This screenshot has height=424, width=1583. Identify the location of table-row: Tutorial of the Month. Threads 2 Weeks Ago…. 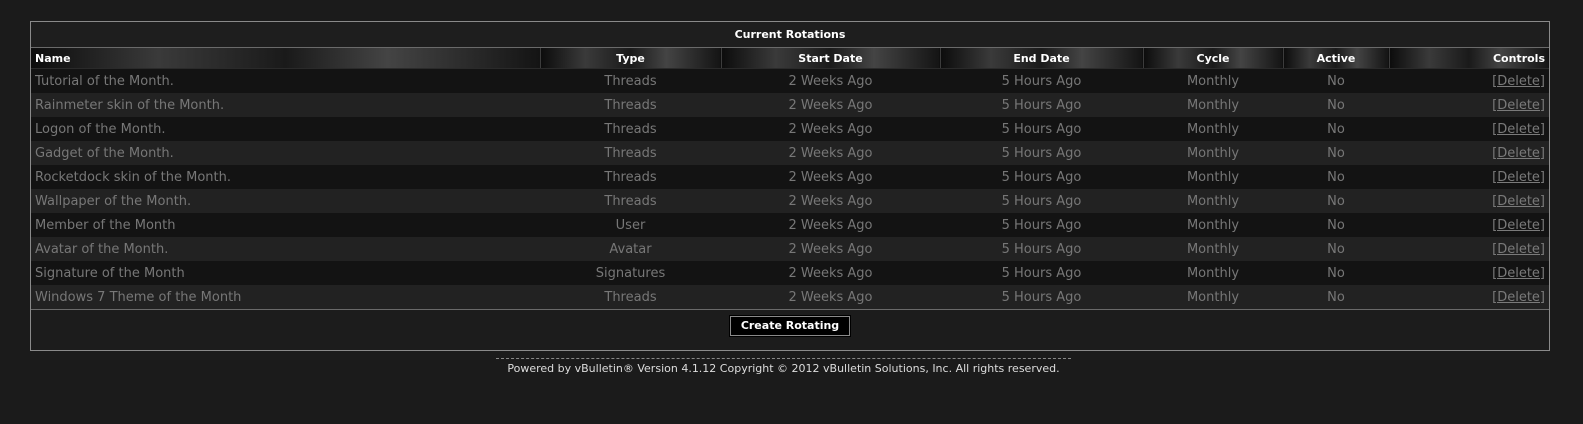
(790, 80).